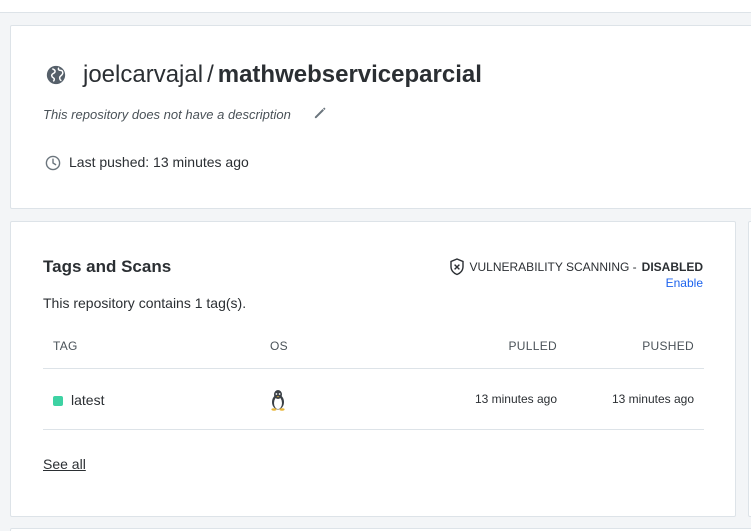  What do you see at coordinates (349, 74) in the screenshot?
I see `repo-name: mathwebserviceparcial` at bounding box center [349, 74].